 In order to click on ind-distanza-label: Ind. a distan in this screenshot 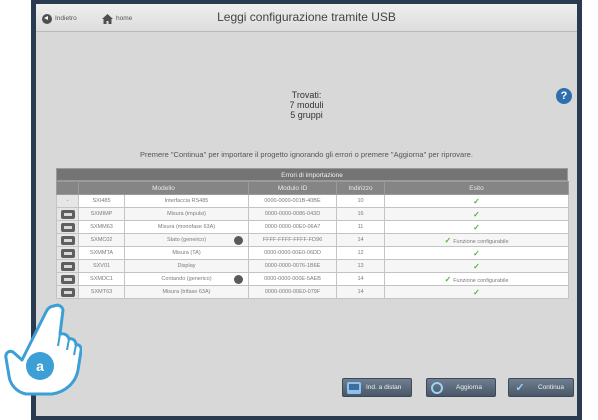, I will do `click(384, 387)`.